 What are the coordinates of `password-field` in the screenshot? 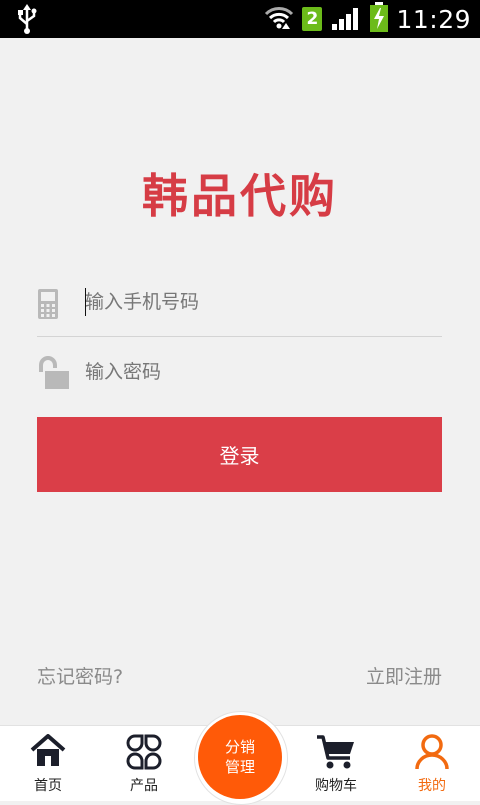 It's located at (239, 373).